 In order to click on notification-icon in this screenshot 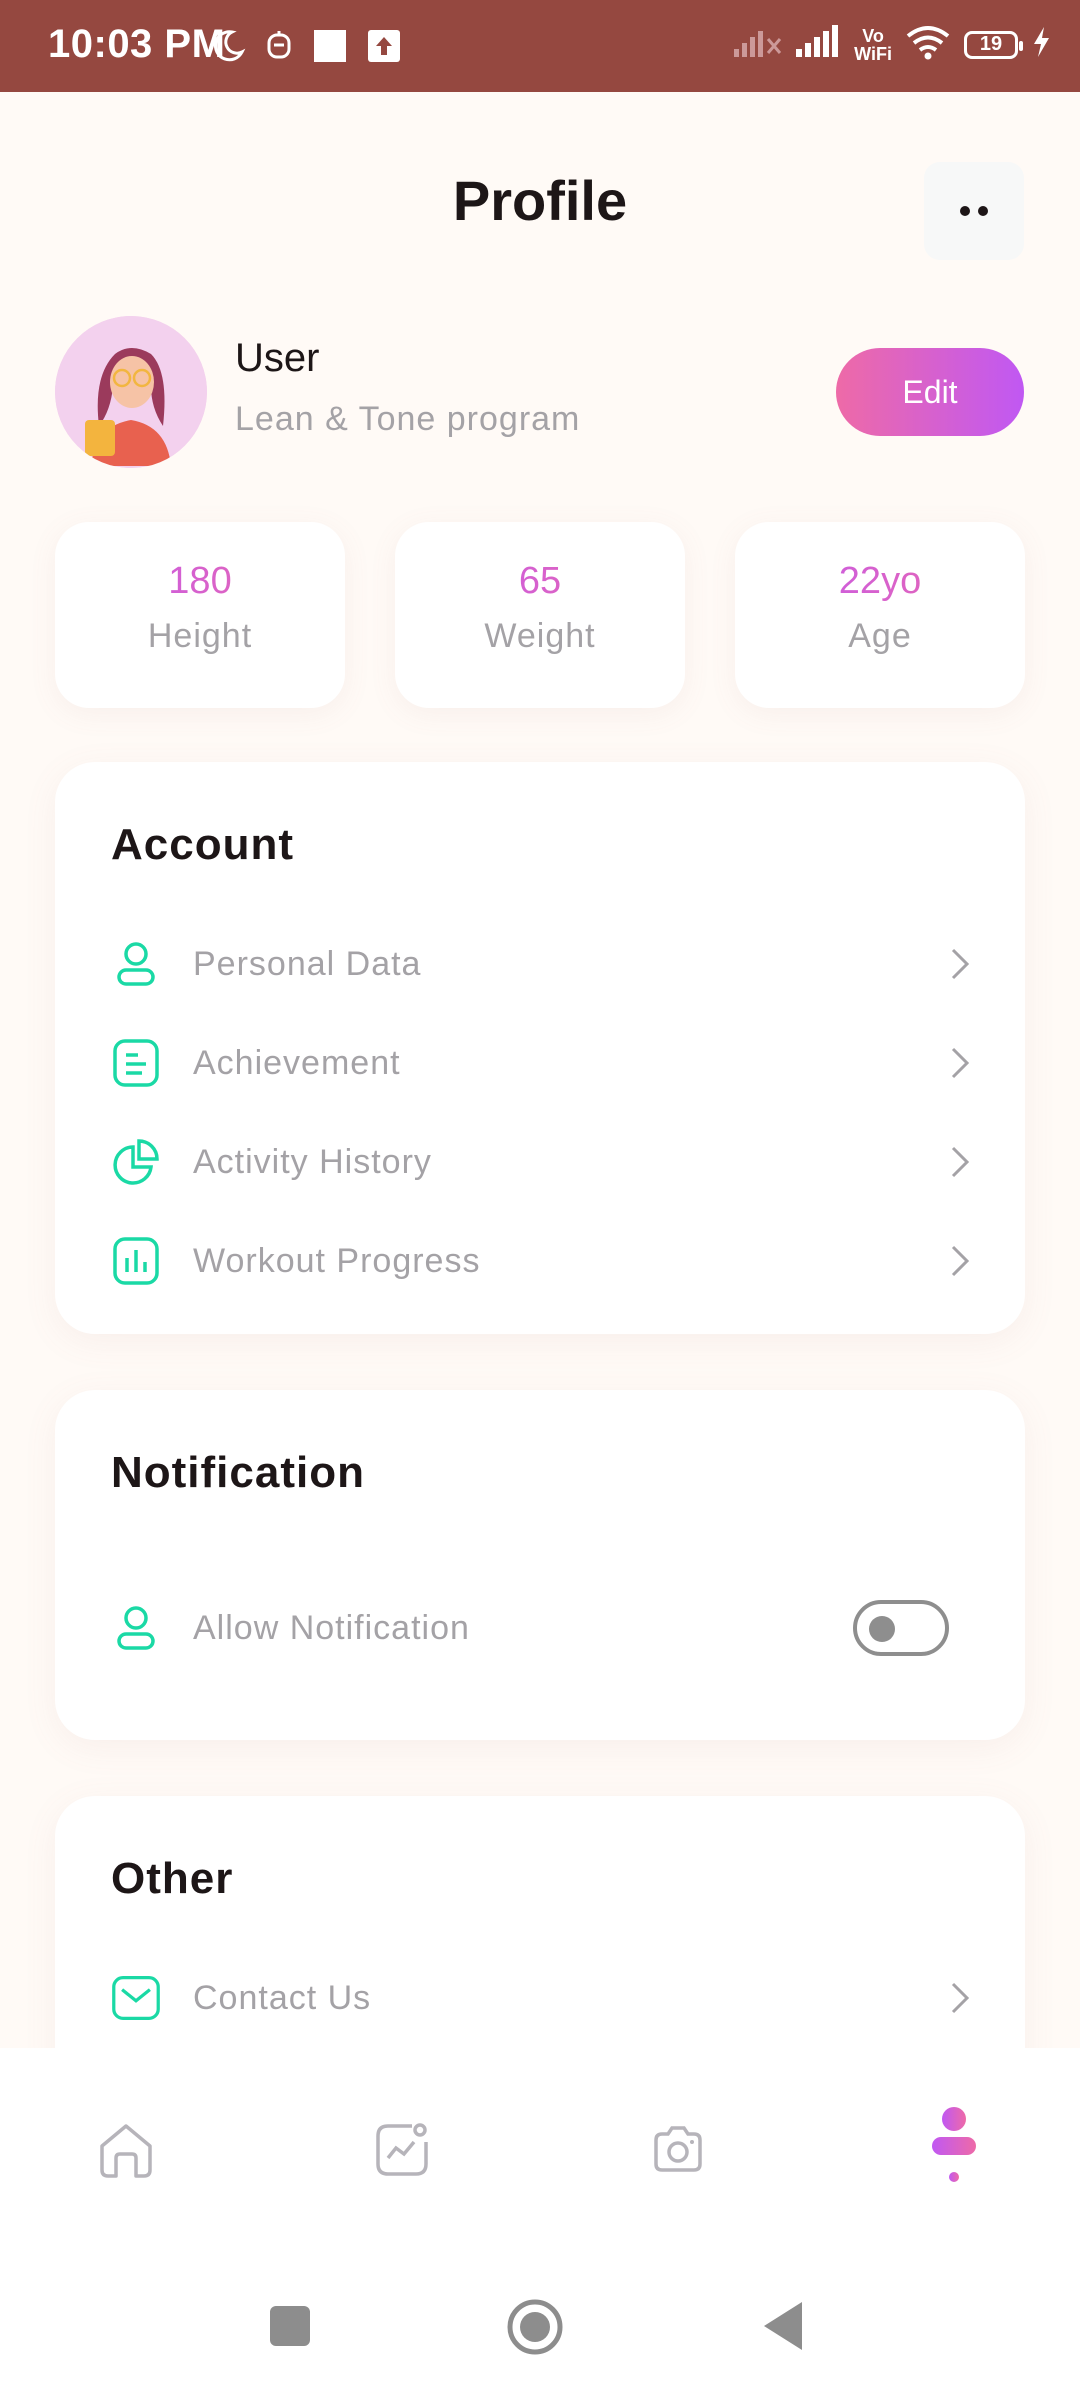, I will do `click(279, 48)`.